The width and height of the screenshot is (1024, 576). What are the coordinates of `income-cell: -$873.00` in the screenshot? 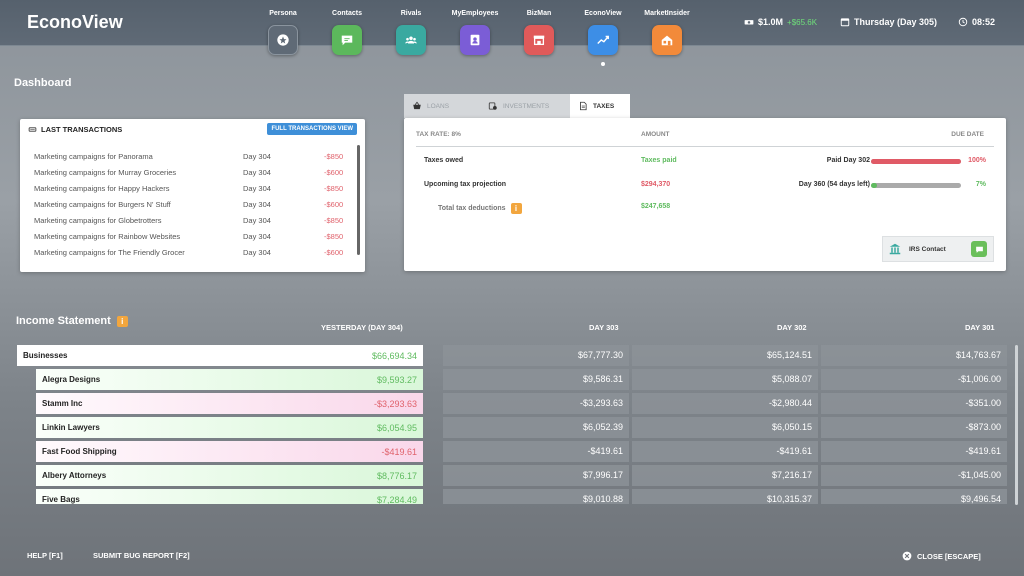 It's located at (914, 427).